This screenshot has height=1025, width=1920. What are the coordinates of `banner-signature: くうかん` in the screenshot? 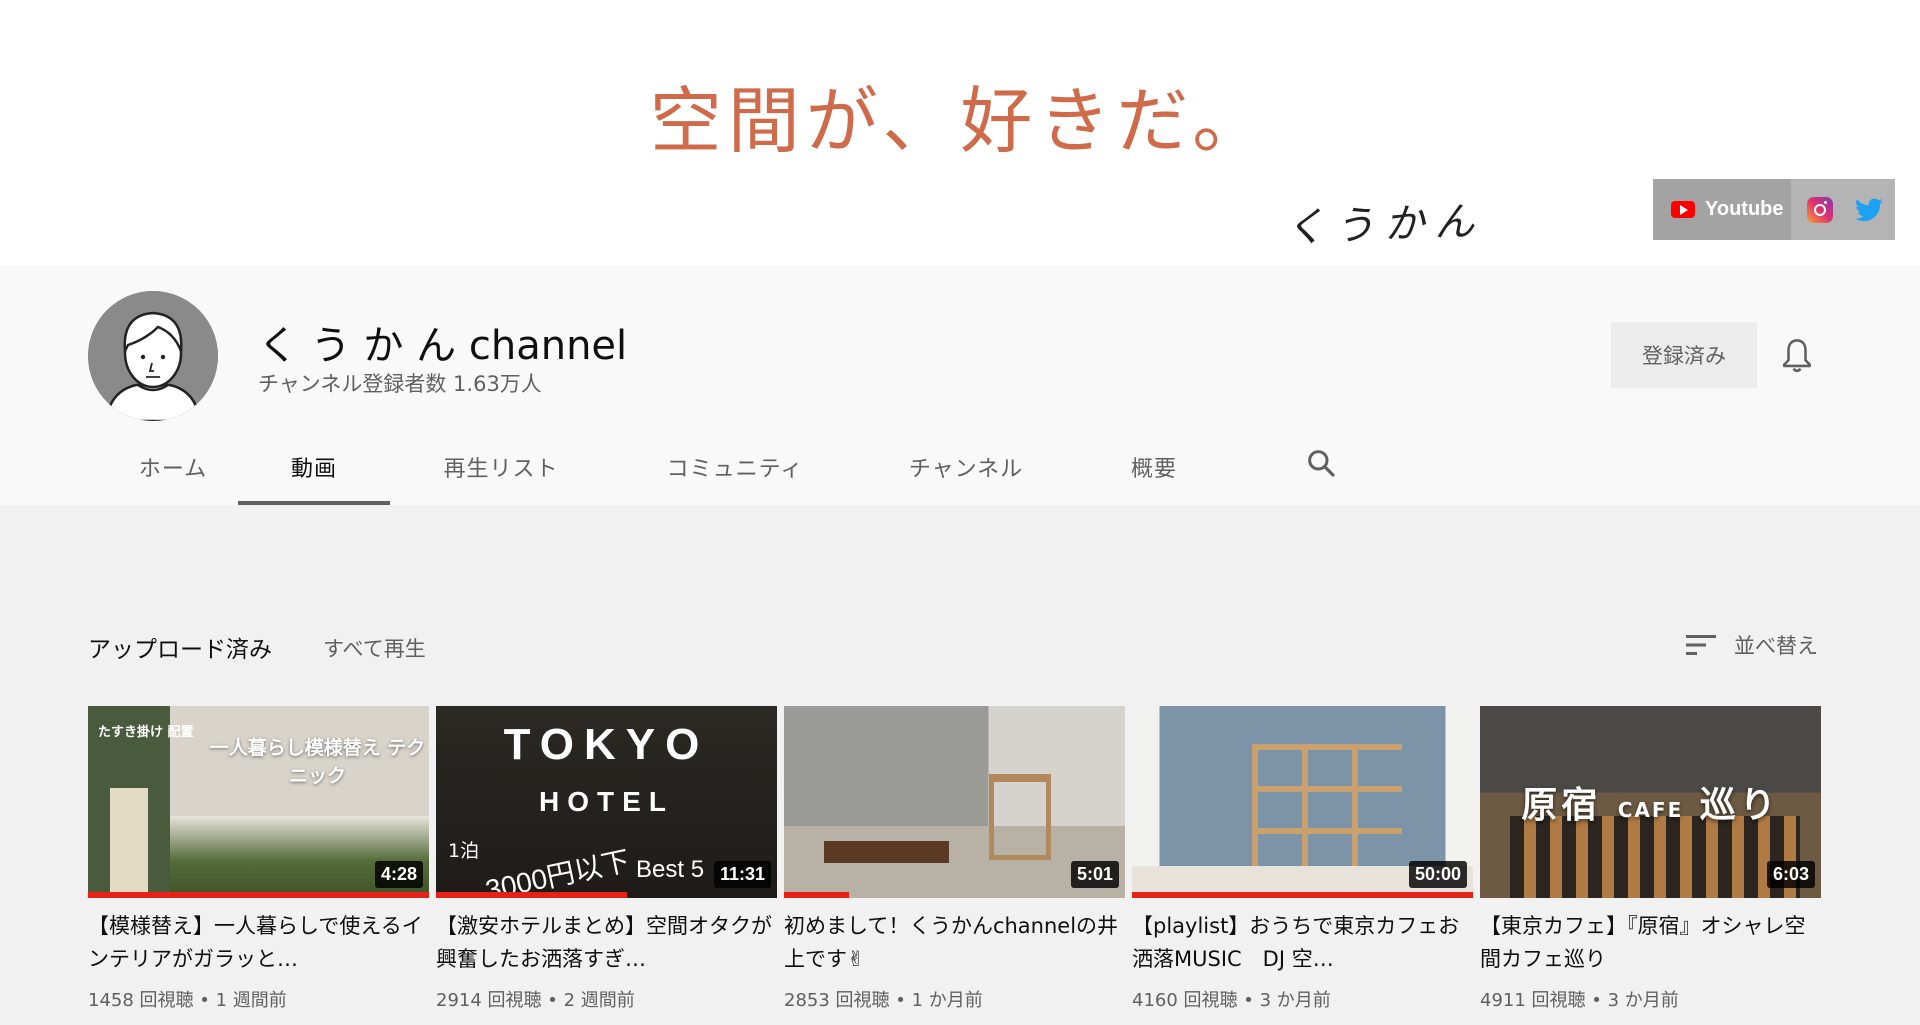 It's located at (1385, 225).